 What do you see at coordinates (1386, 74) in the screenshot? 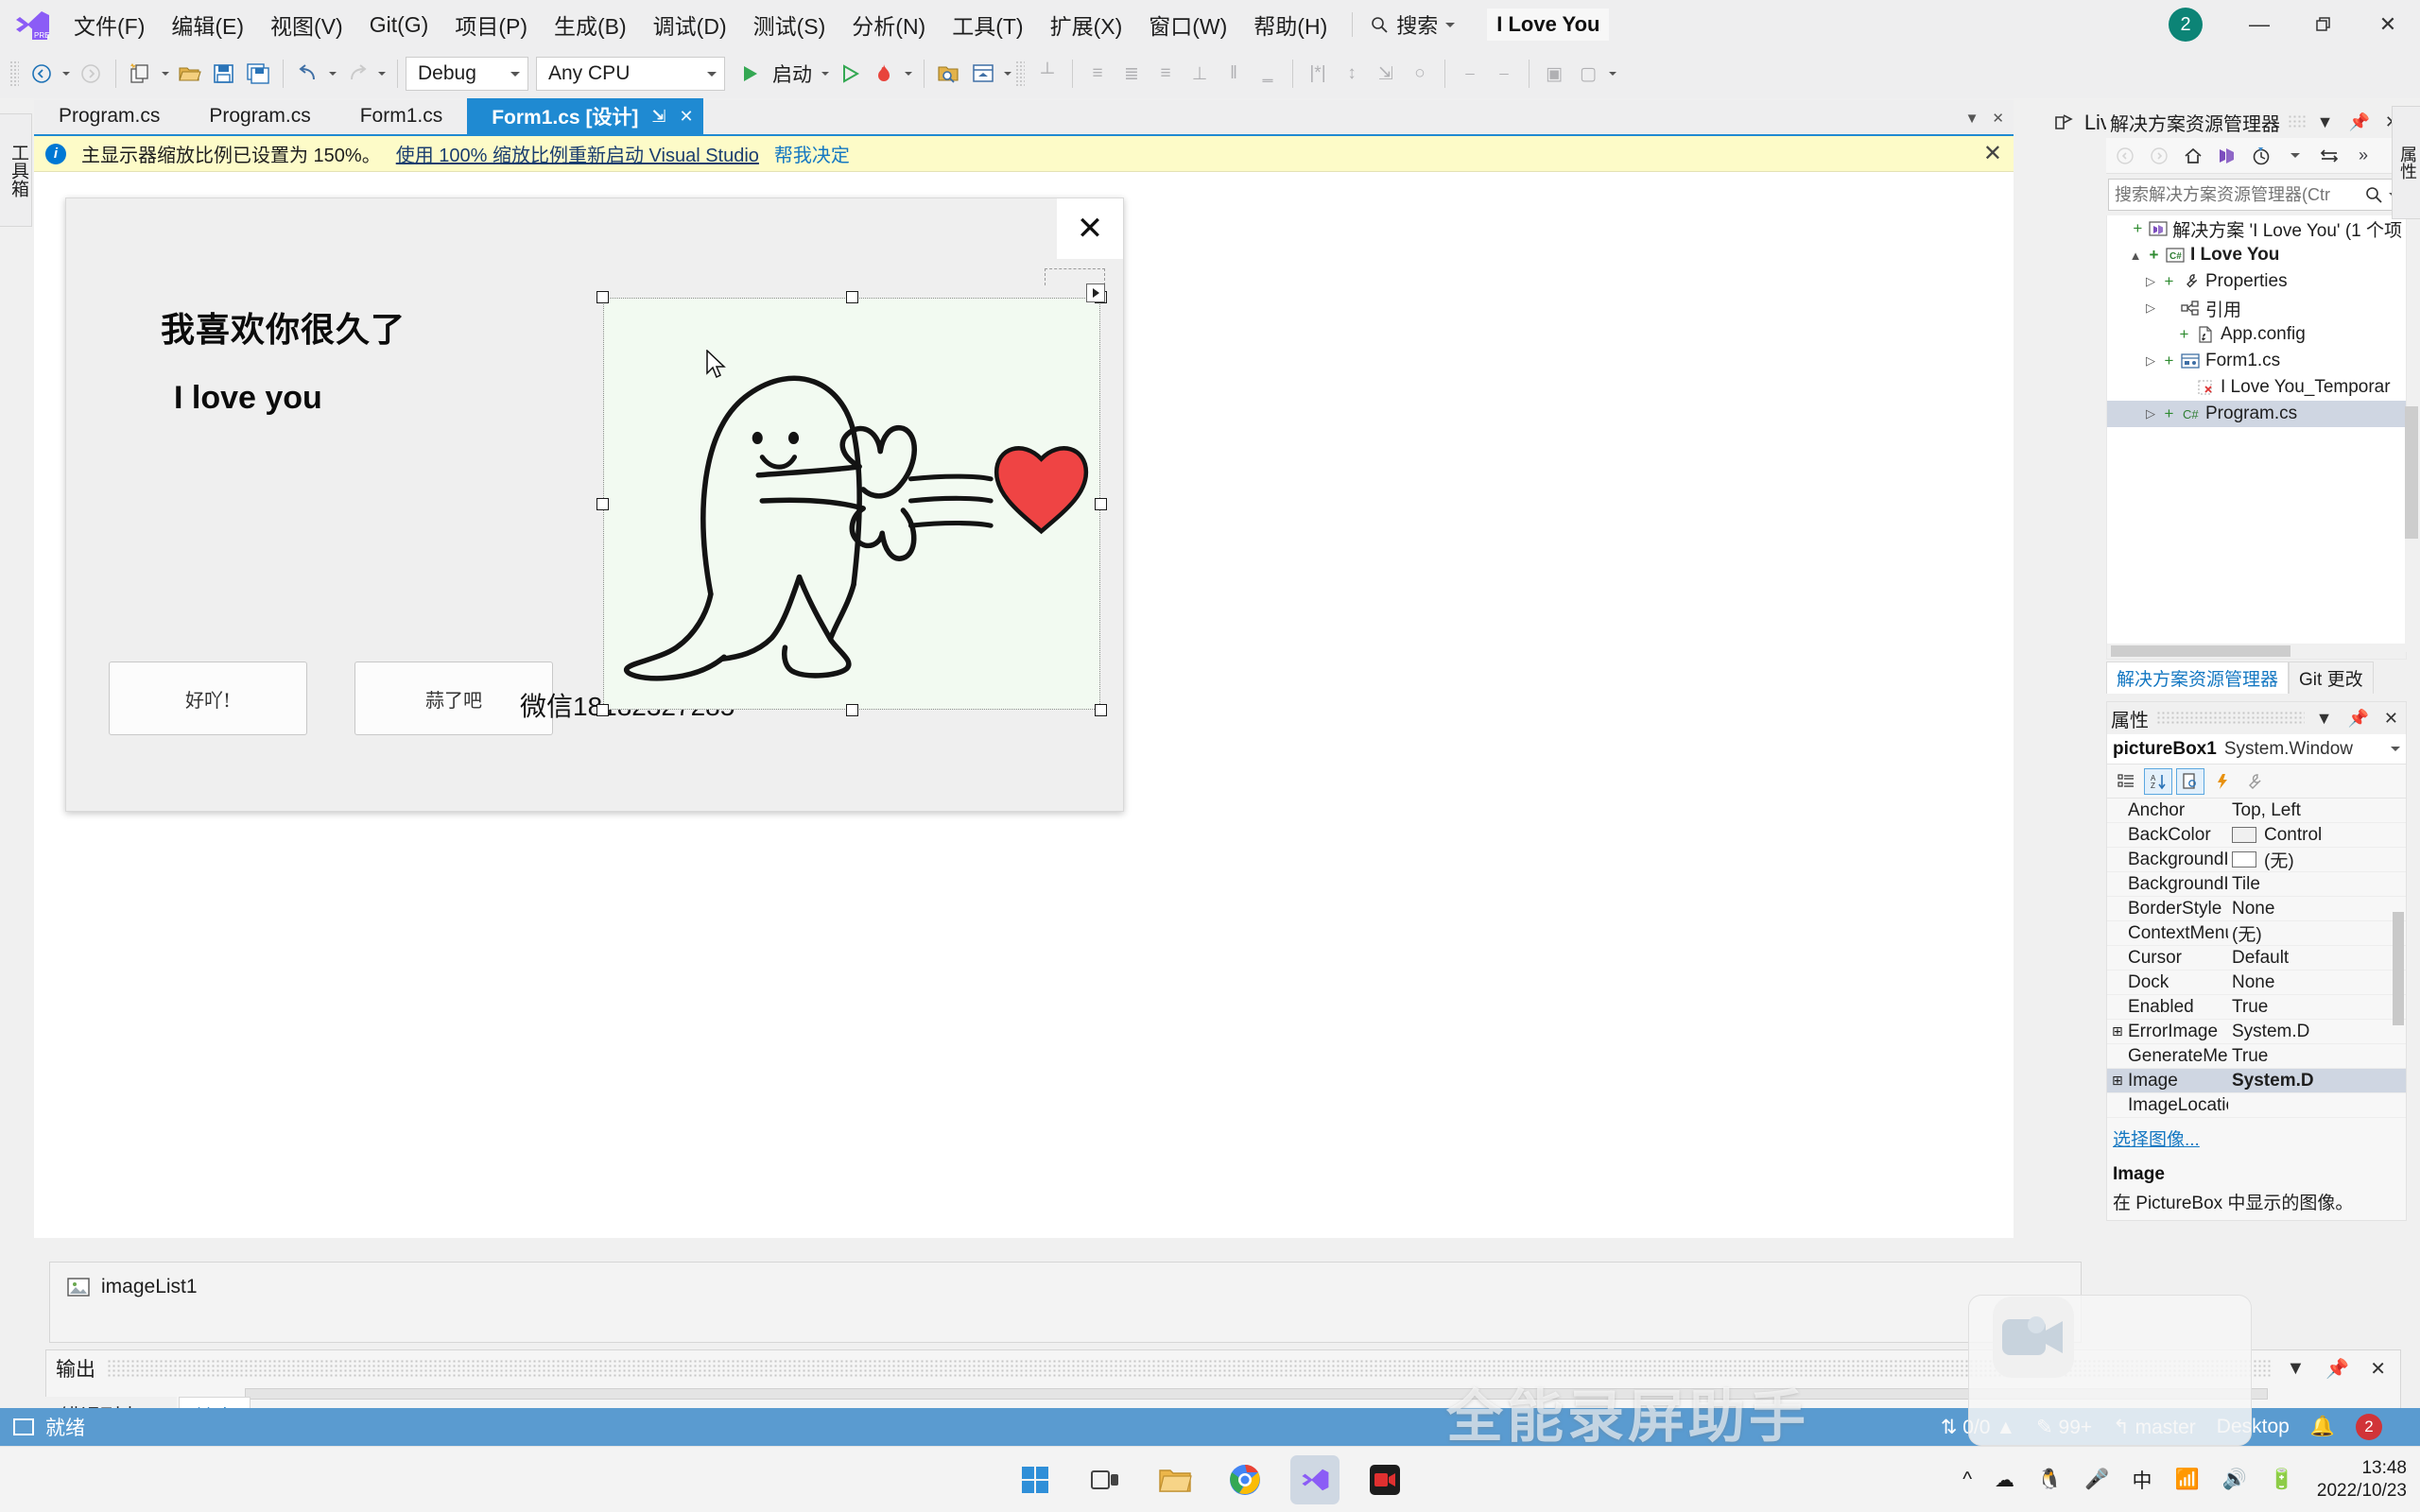
I see `size-to-grid-button: ⇲` at bounding box center [1386, 74].